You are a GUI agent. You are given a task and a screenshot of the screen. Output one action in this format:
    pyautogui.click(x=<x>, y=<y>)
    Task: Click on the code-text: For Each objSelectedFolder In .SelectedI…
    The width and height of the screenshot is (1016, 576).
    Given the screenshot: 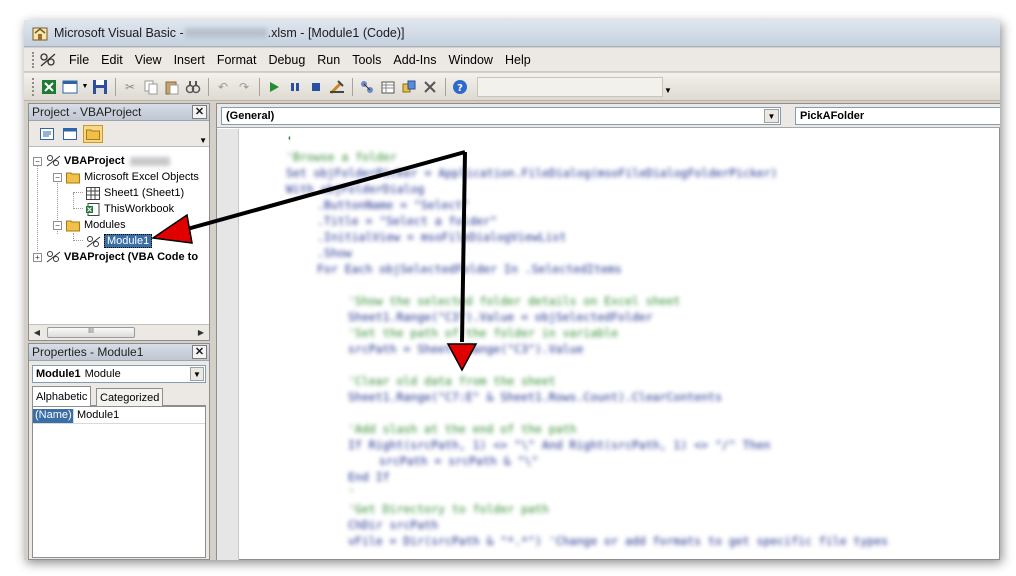 What is the action you would take?
    pyautogui.click(x=469, y=269)
    